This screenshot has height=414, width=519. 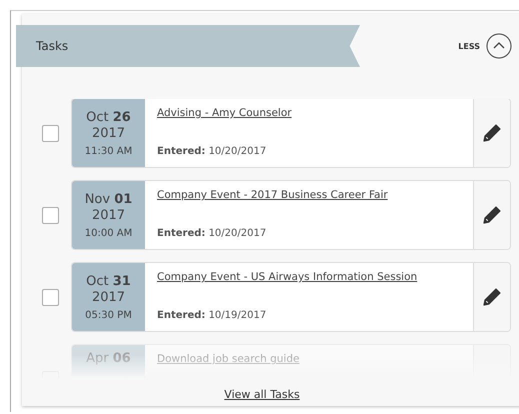 What do you see at coordinates (52, 46) in the screenshot?
I see `panel-title: Tasks` at bounding box center [52, 46].